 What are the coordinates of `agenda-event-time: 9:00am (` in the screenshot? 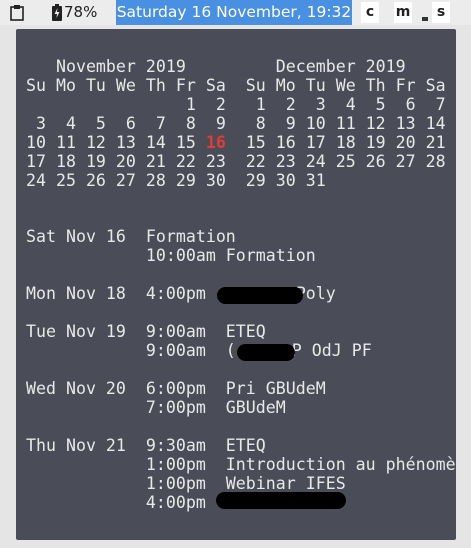 It's located at (131, 350).